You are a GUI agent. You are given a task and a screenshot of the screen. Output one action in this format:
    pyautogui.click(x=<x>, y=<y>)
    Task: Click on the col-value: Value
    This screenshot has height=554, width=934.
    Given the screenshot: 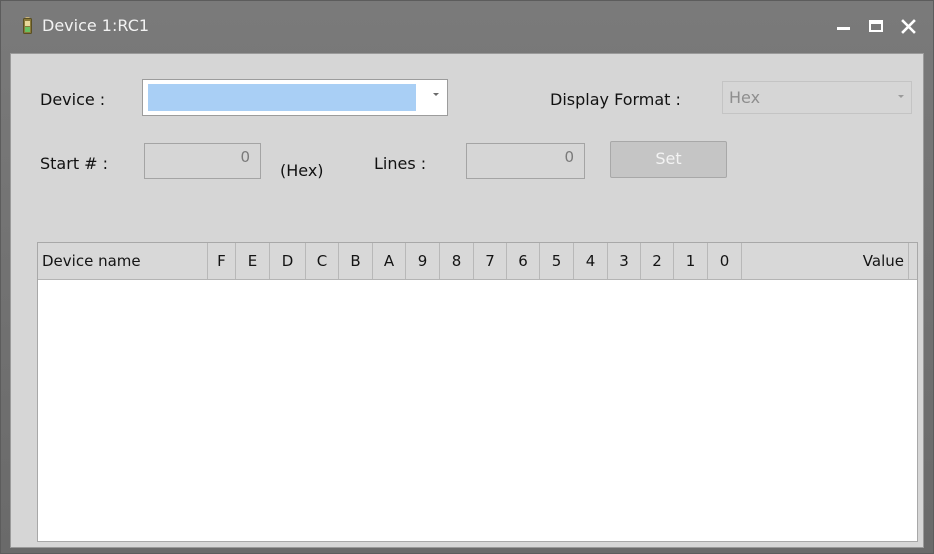 What is the action you would take?
    pyautogui.click(x=825, y=261)
    